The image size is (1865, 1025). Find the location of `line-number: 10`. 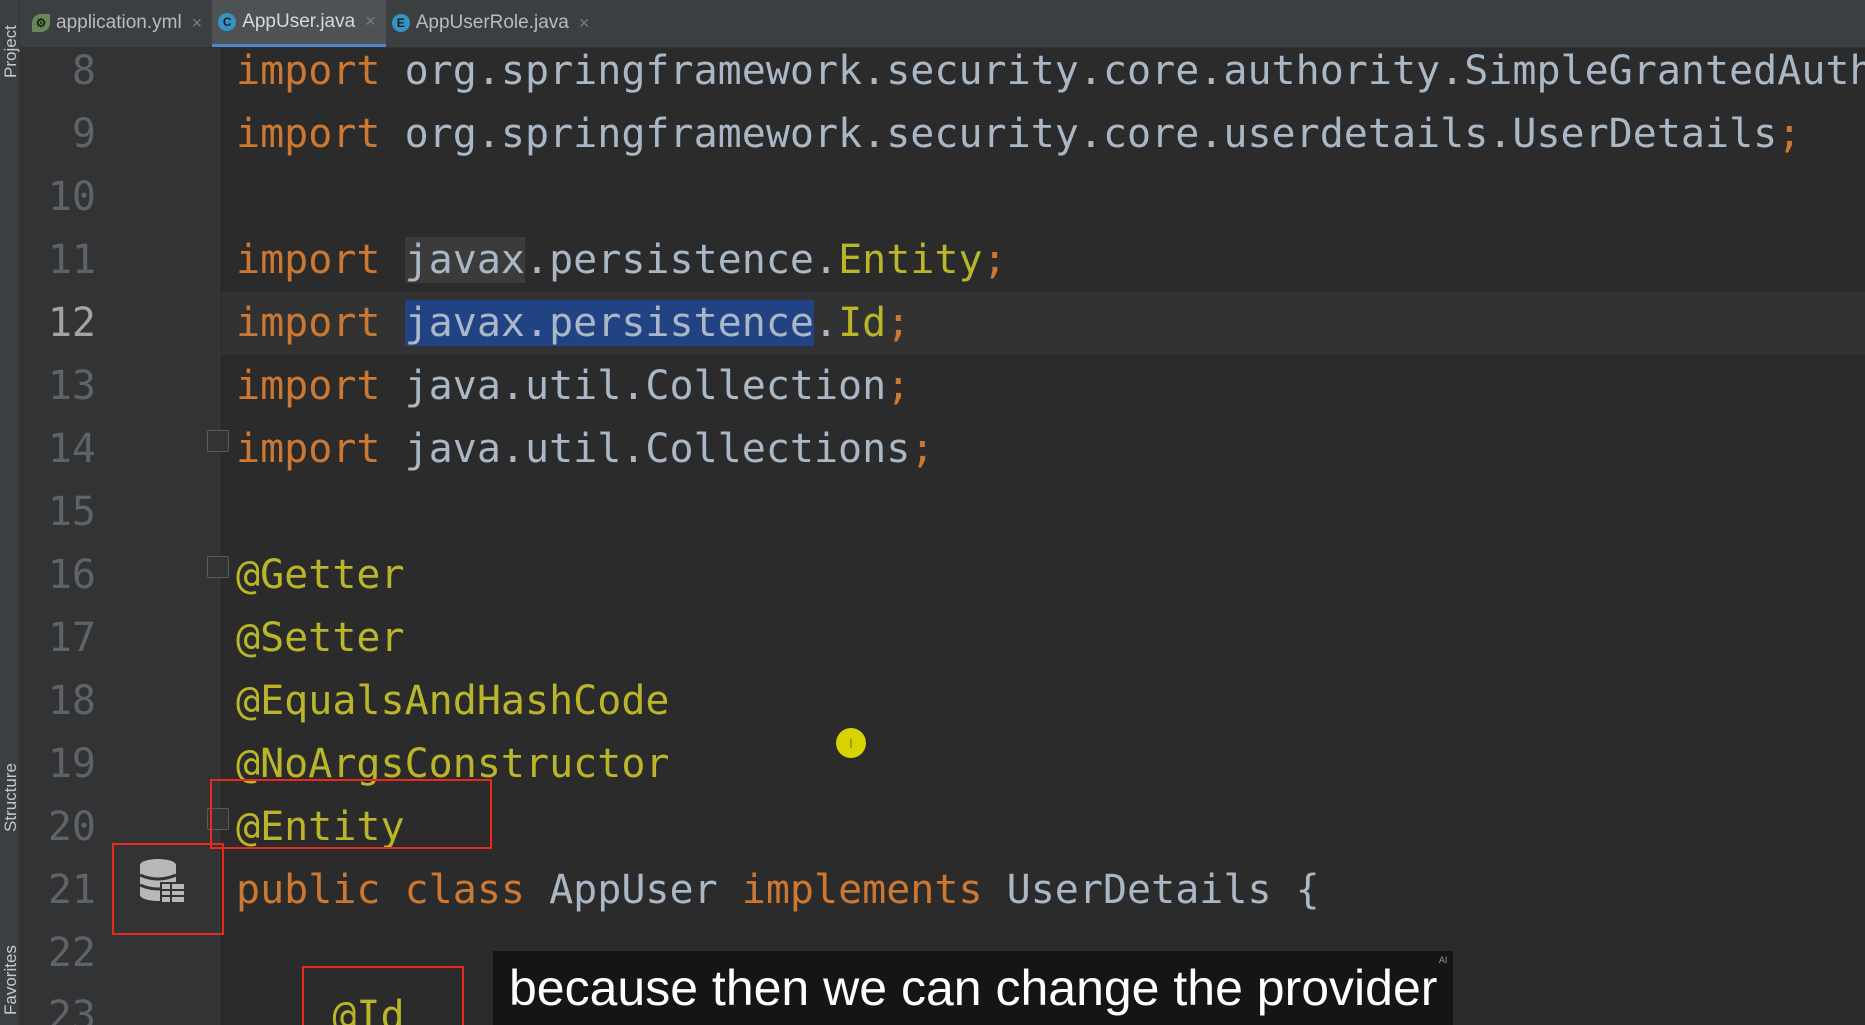

line-number: 10 is located at coordinates (63, 197).